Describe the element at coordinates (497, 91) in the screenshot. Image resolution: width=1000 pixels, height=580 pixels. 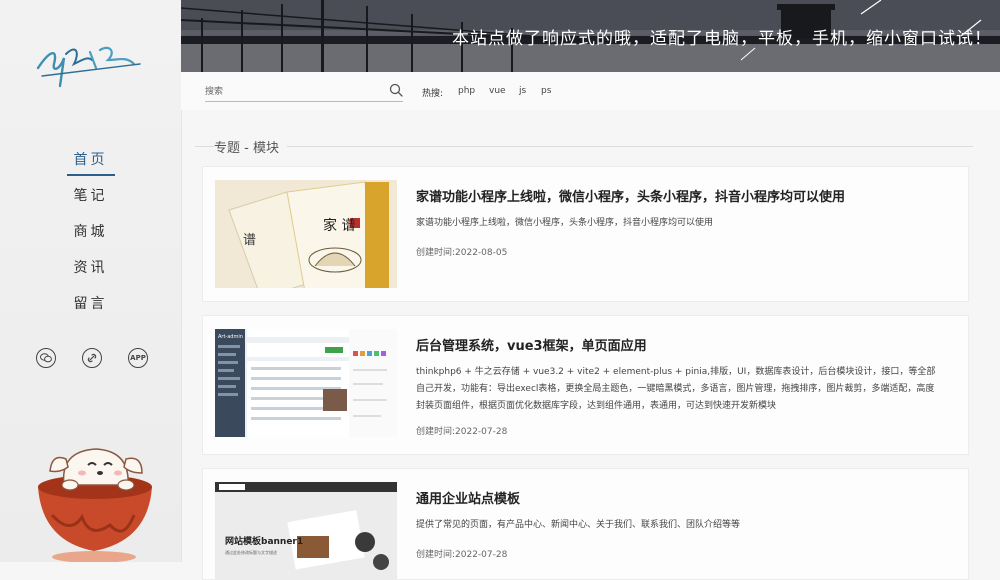
I see `hot-tag-vue: vue` at that location.